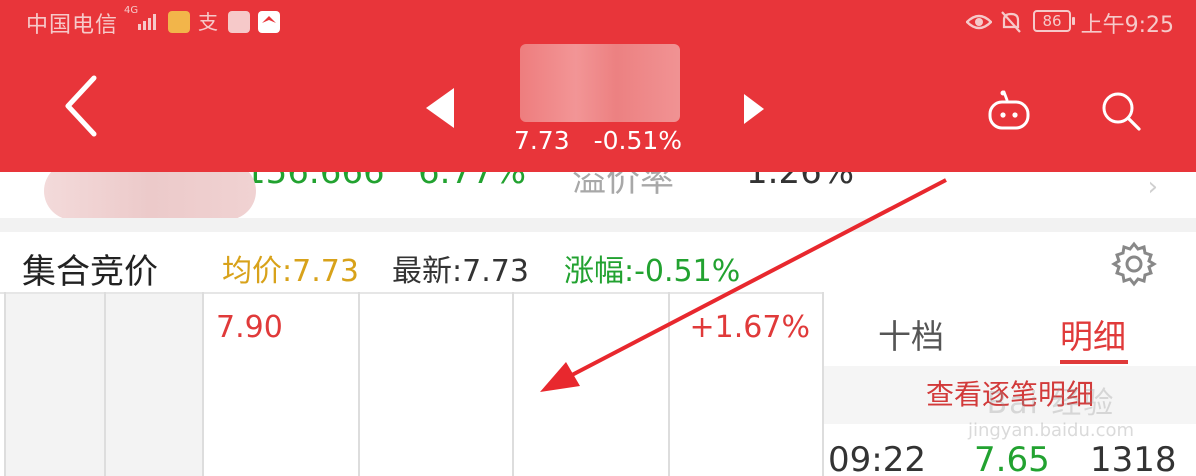  What do you see at coordinates (179, 22) in the screenshot?
I see `wifi-app-icon` at bounding box center [179, 22].